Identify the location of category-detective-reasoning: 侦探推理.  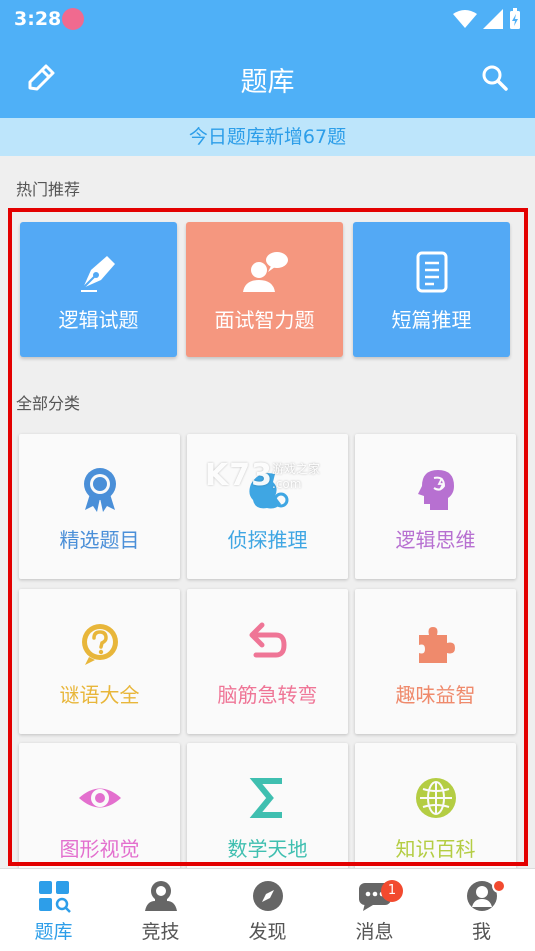
(267, 506).